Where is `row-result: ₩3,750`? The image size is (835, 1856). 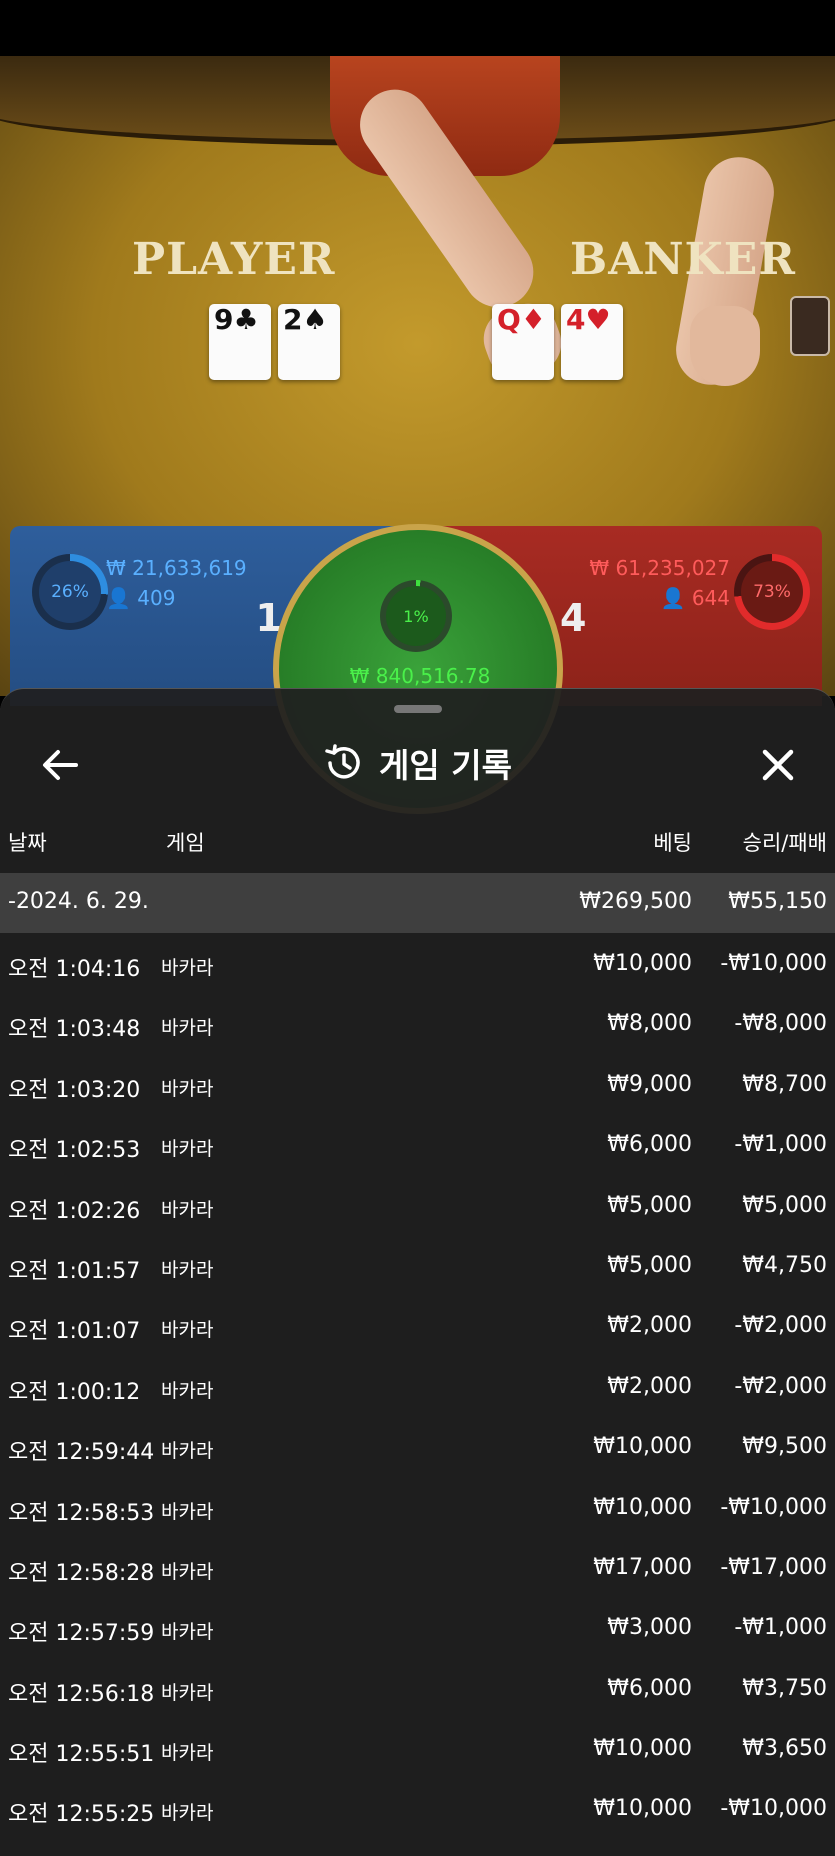
row-result: ₩3,750 is located at coordinates (784, 1688).